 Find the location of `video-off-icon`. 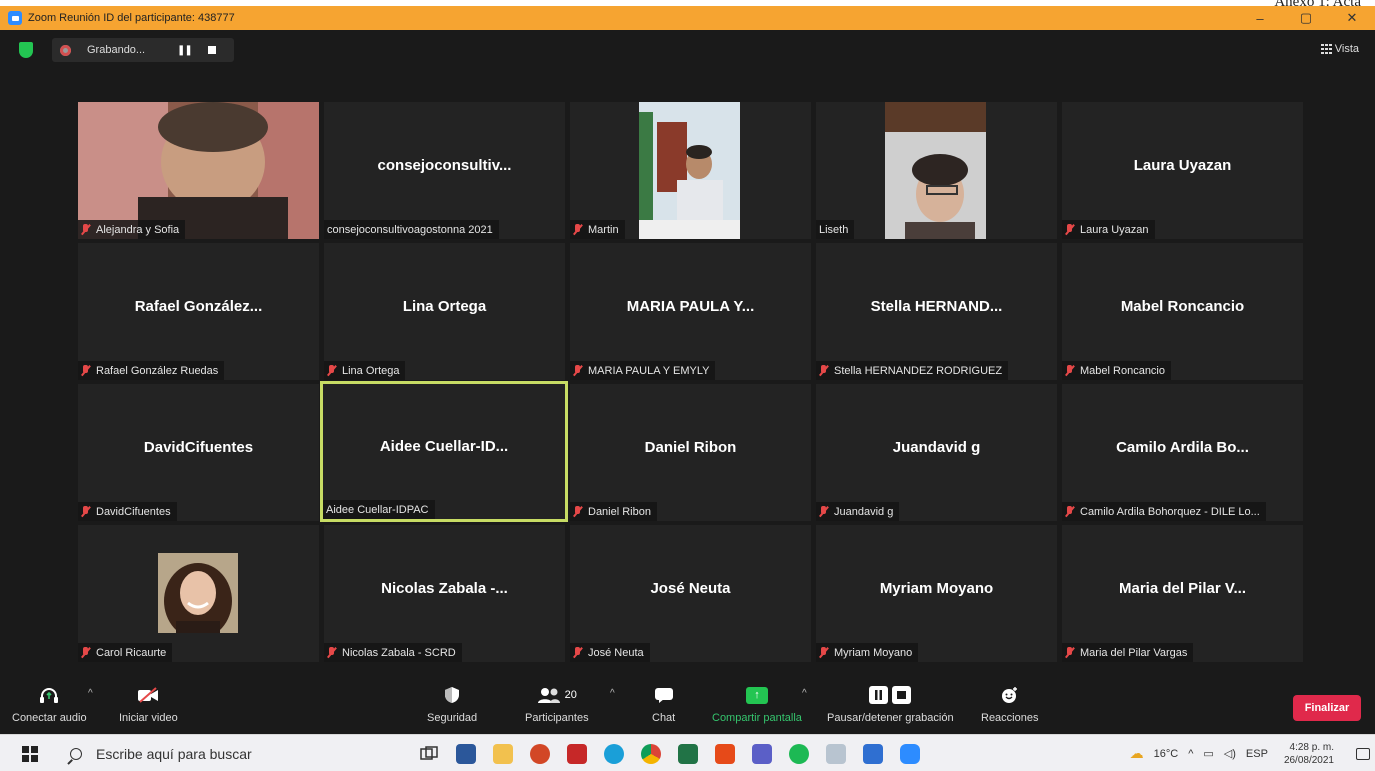

video-off-icon is located at coordinates (148, 695).